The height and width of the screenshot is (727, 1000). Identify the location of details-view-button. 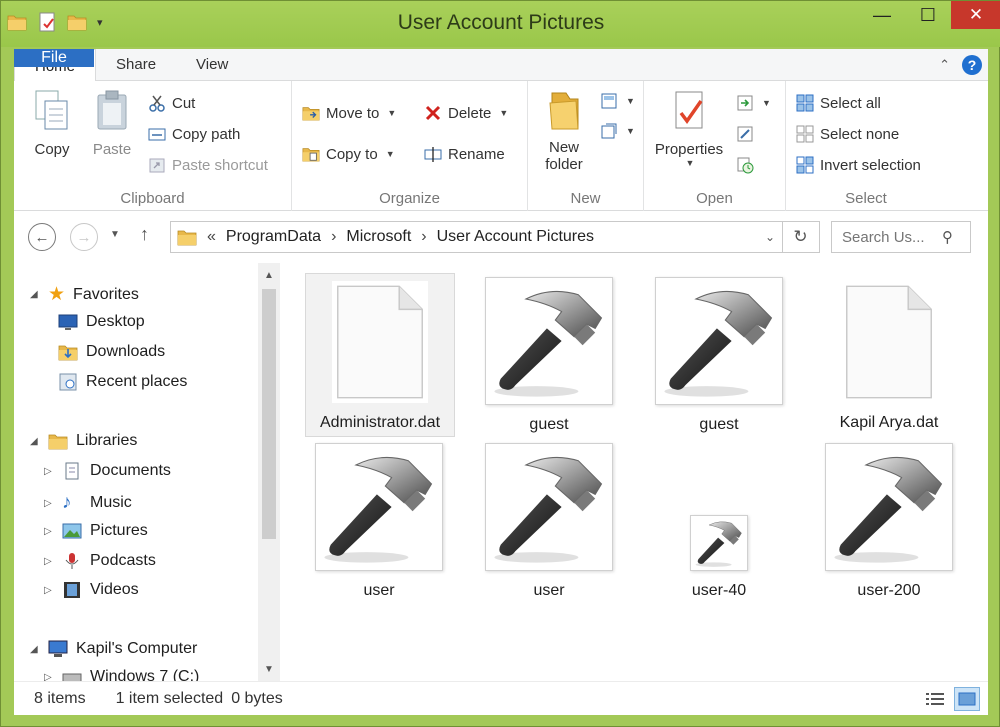
(935, 699).